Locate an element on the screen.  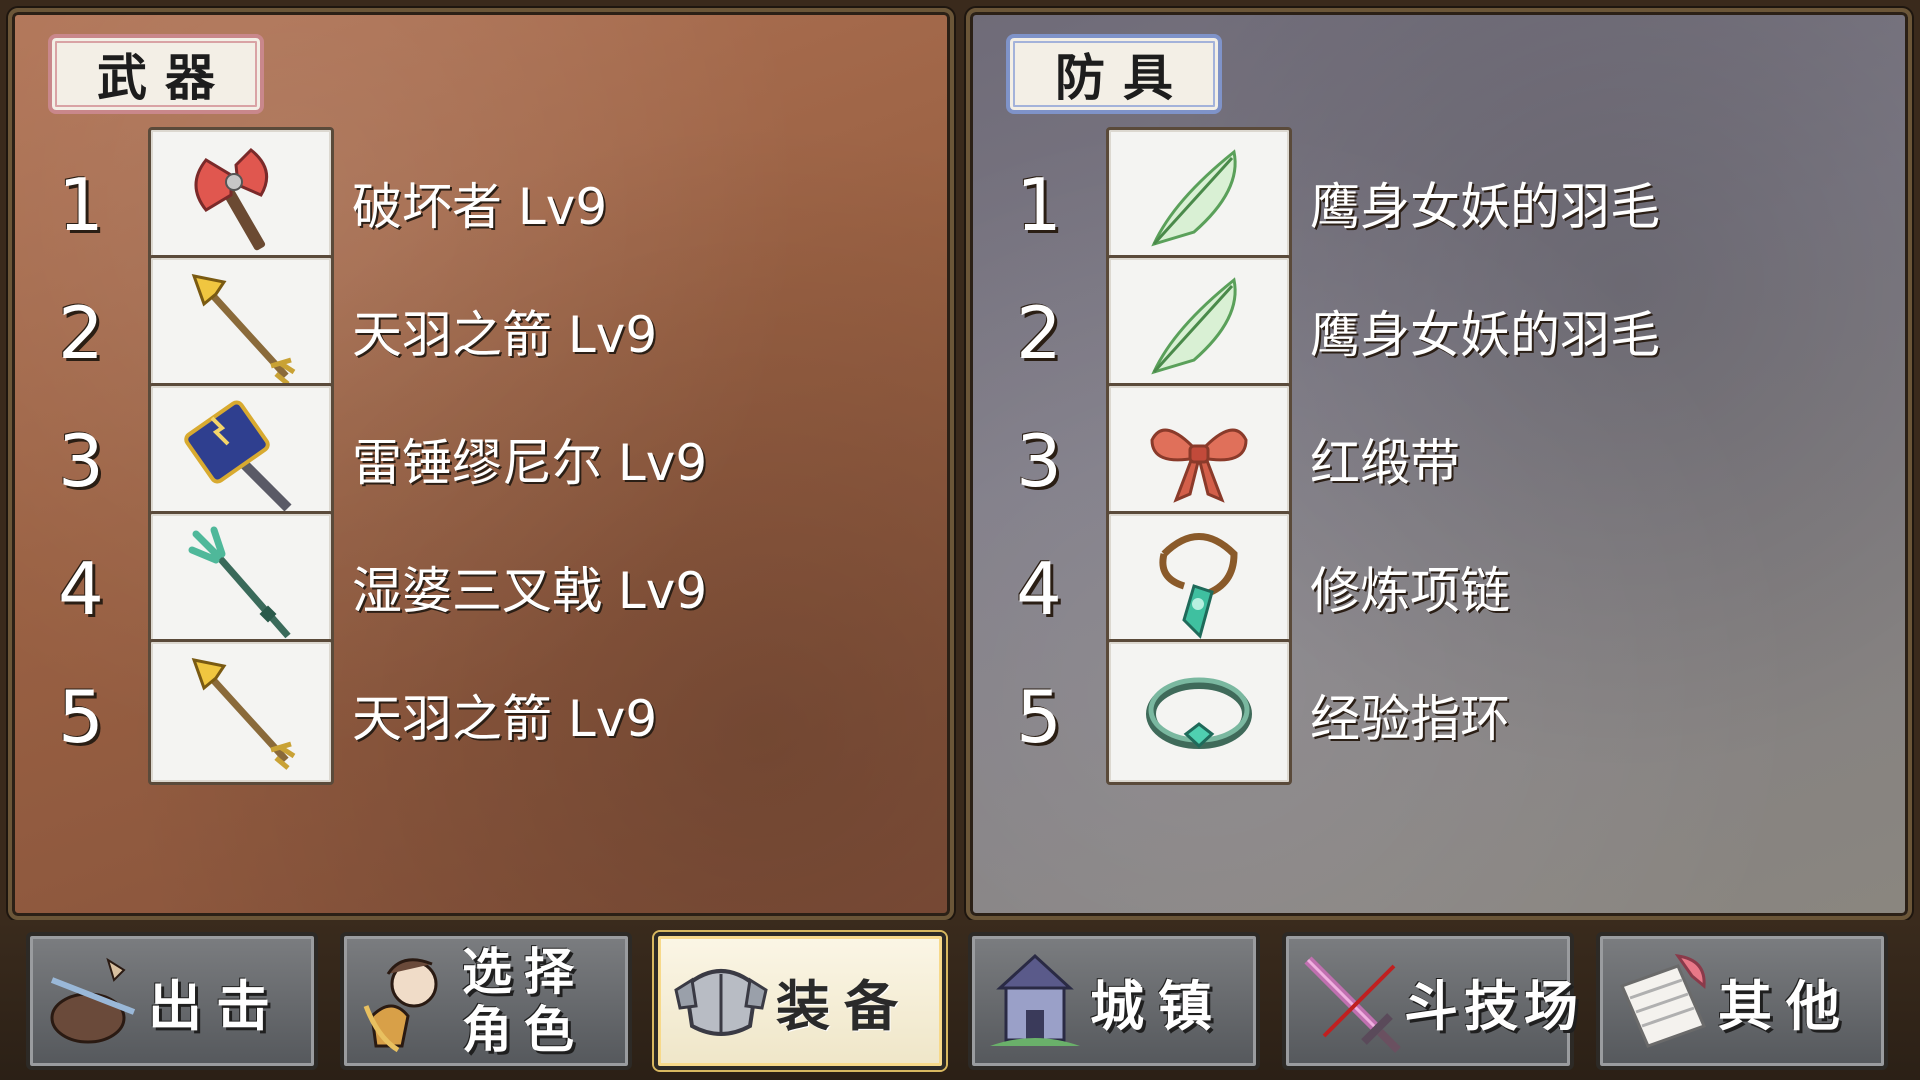
equipment-button: 装备 is located at coordinates (800, 1001).